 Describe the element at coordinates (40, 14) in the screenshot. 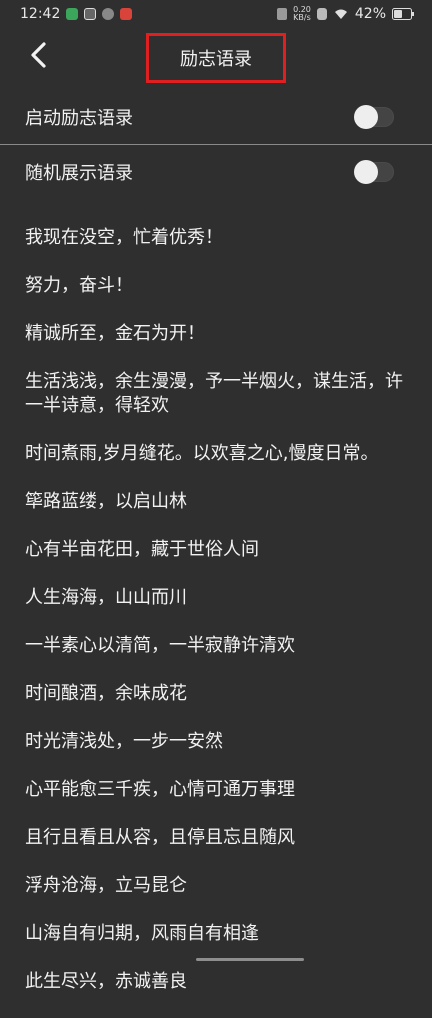

I see `status-time: 12:42` at that location.